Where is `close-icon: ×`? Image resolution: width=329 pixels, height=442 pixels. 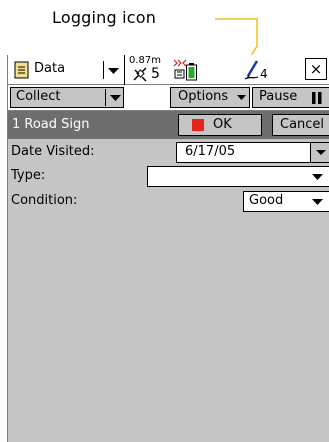 close-icon: × is located at coordinates (316, 69).